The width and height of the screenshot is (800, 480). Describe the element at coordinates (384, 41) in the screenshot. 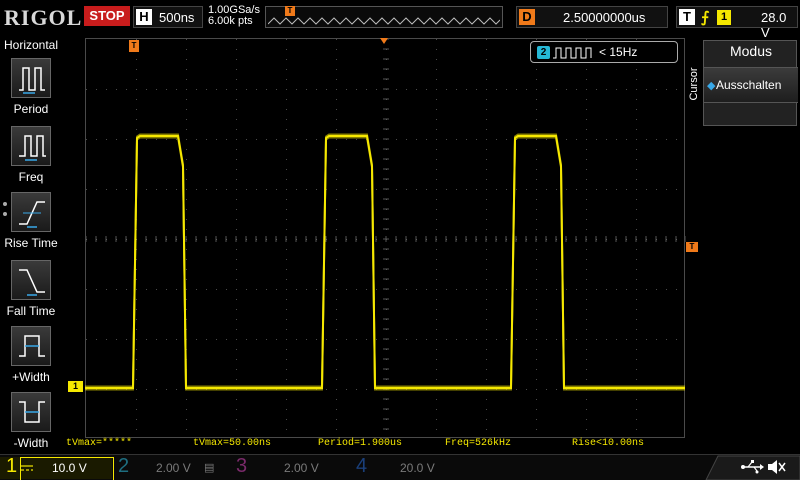

I see `horizontal-center-marker` at that location.